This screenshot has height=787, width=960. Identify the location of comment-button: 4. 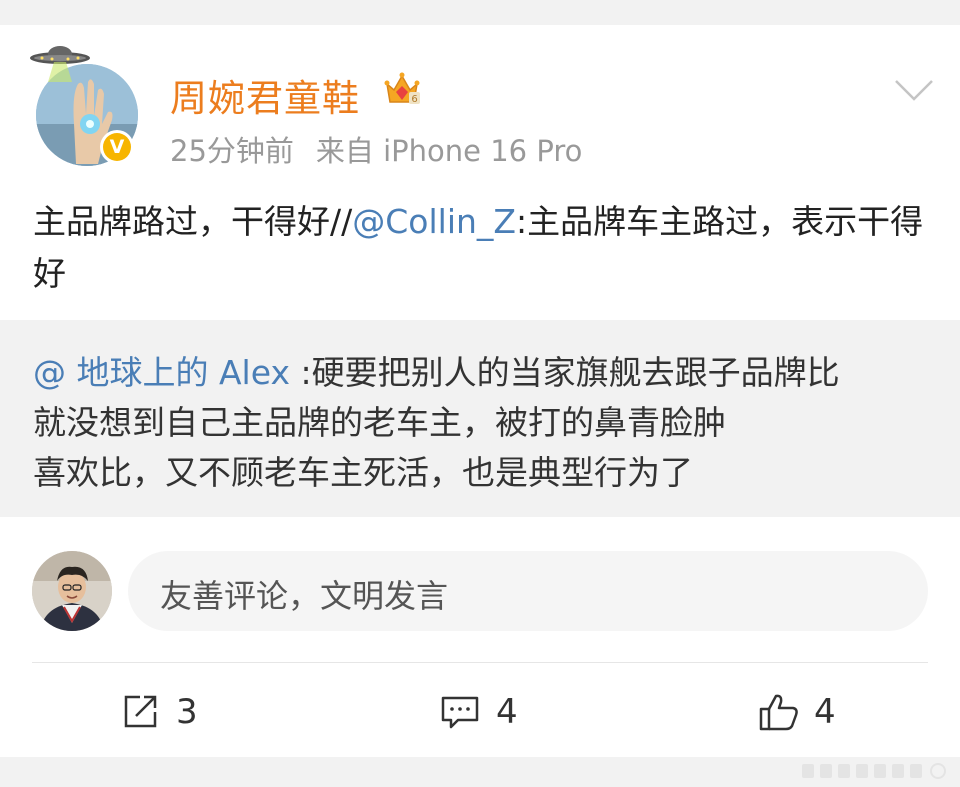
(500, 713).